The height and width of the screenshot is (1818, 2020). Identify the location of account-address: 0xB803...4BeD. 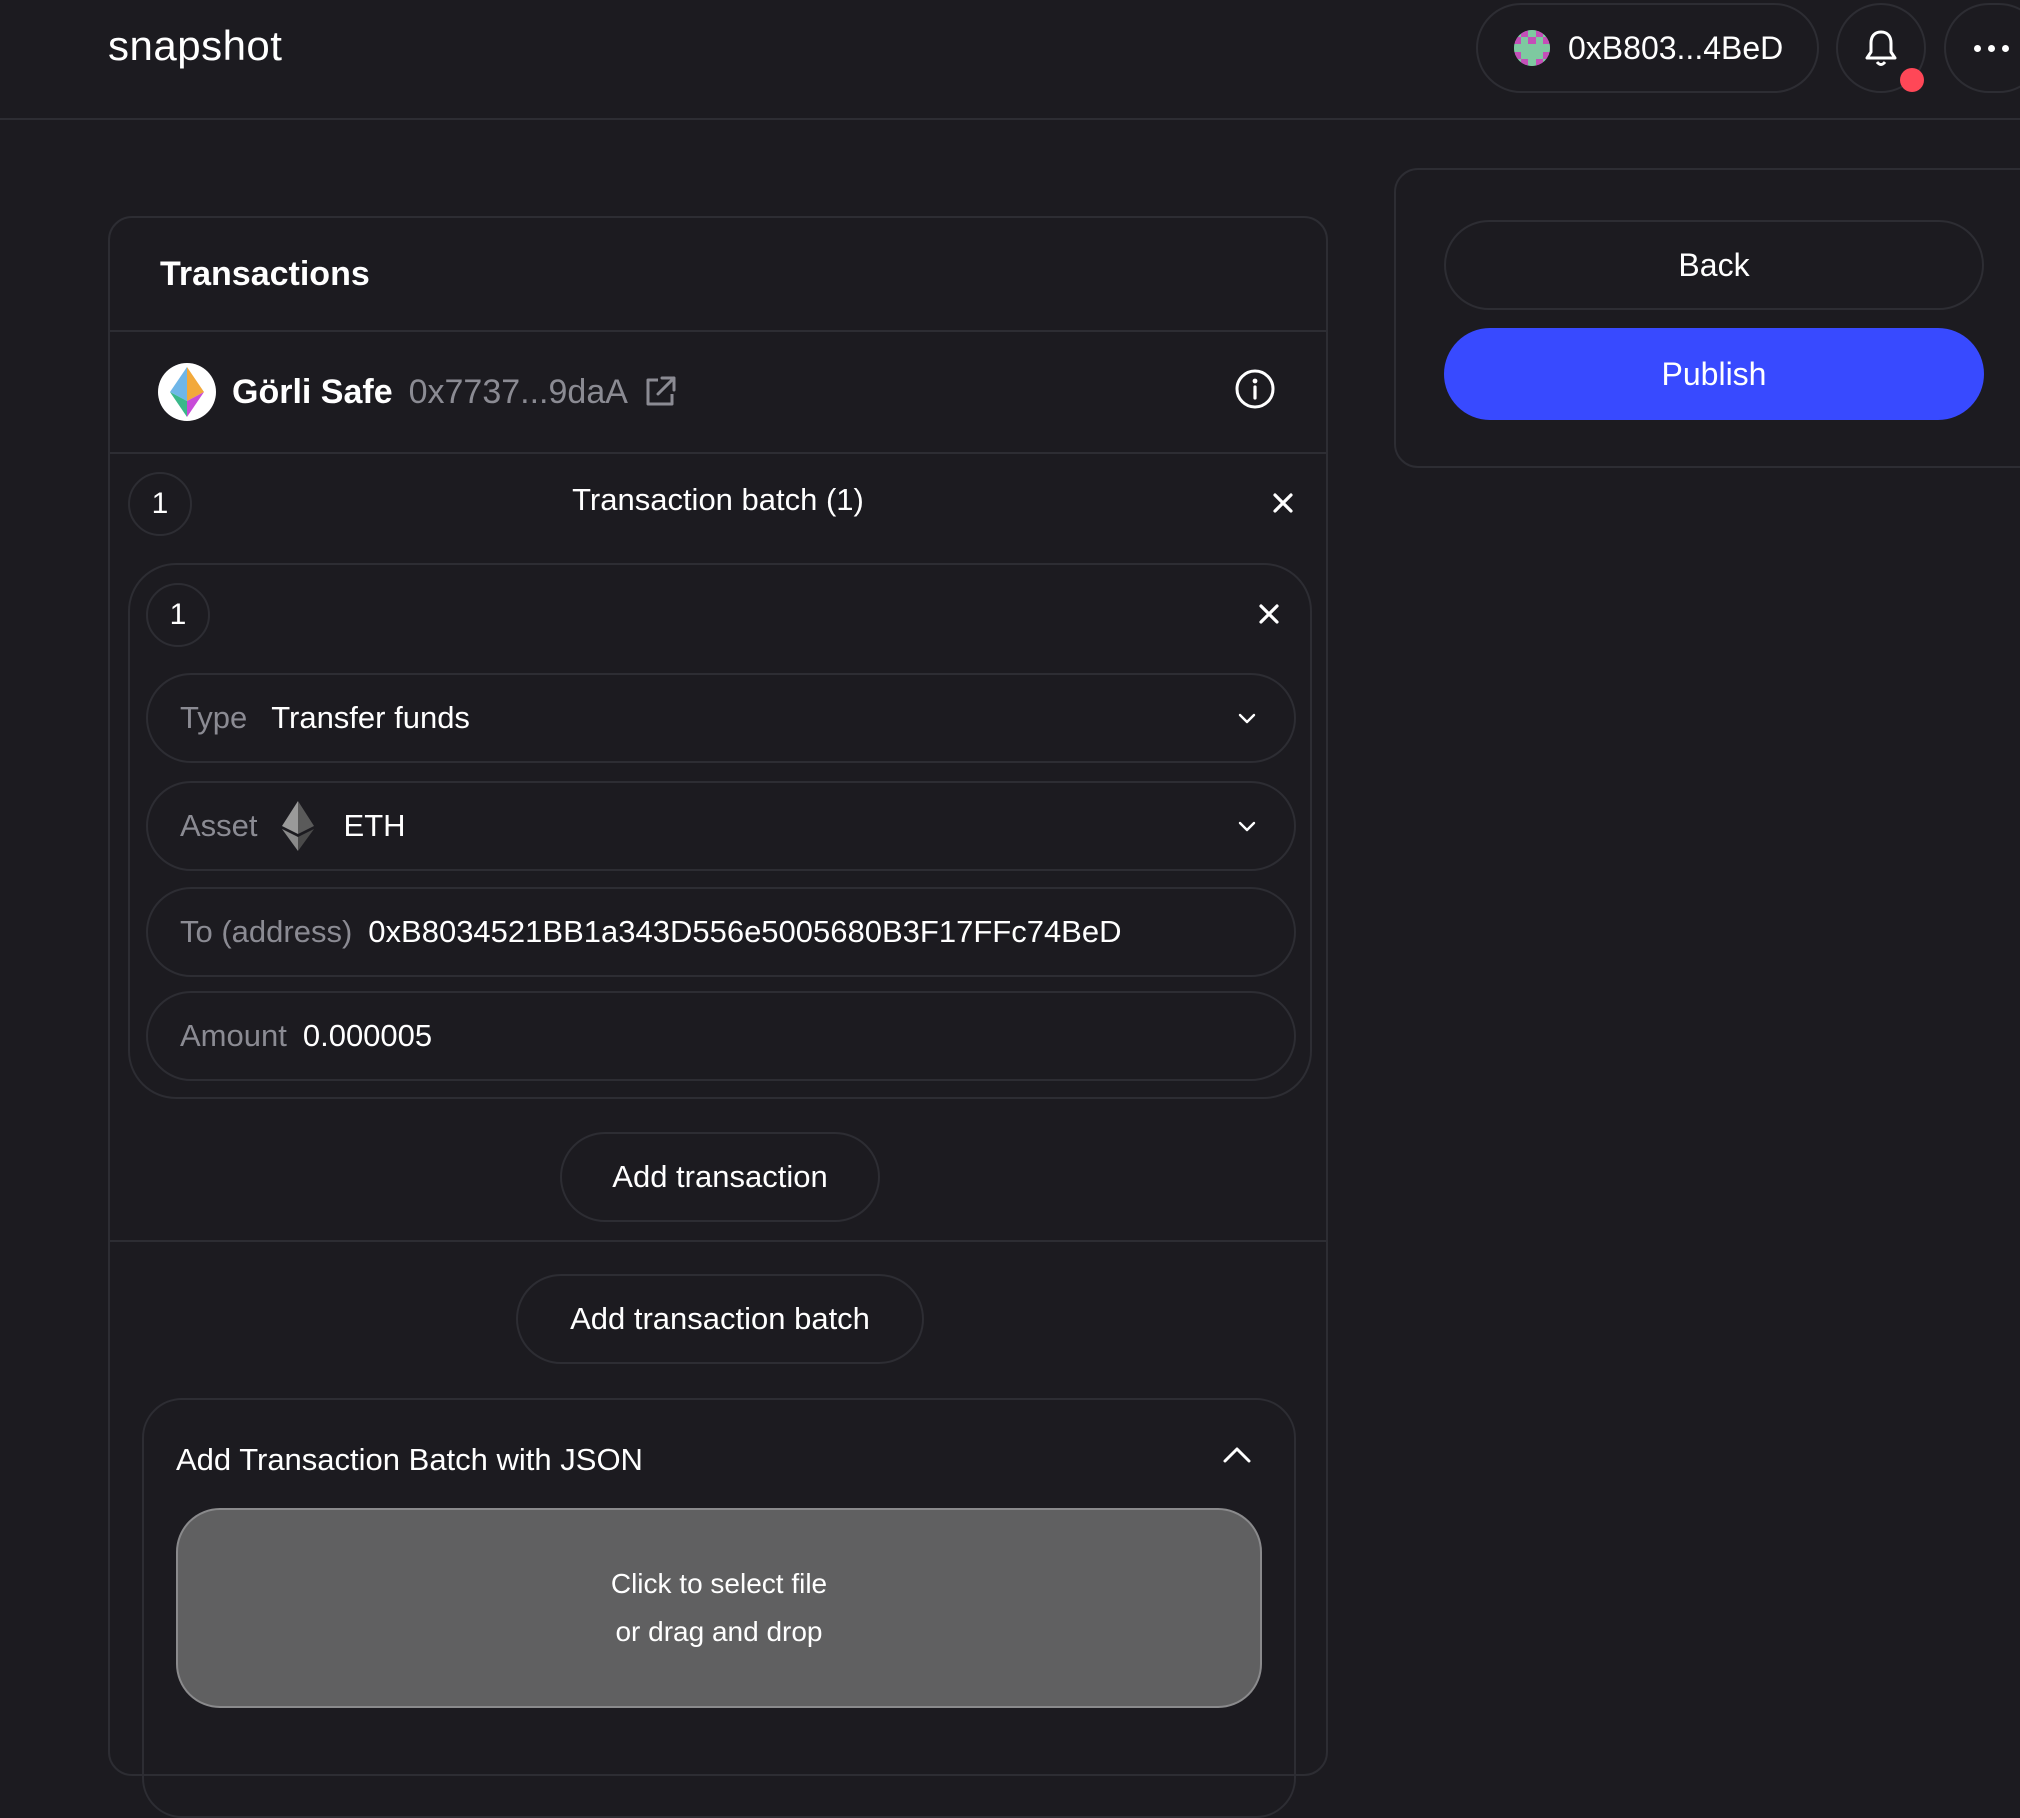
(1676, 47).